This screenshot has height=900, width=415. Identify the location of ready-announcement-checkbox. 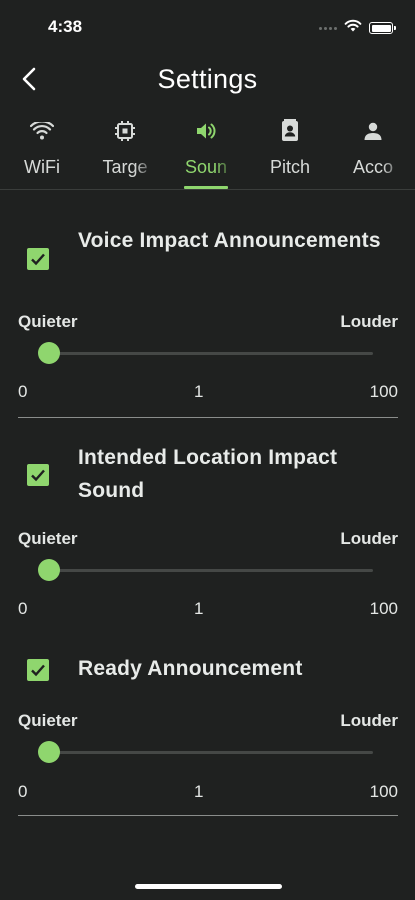
(38, 670).